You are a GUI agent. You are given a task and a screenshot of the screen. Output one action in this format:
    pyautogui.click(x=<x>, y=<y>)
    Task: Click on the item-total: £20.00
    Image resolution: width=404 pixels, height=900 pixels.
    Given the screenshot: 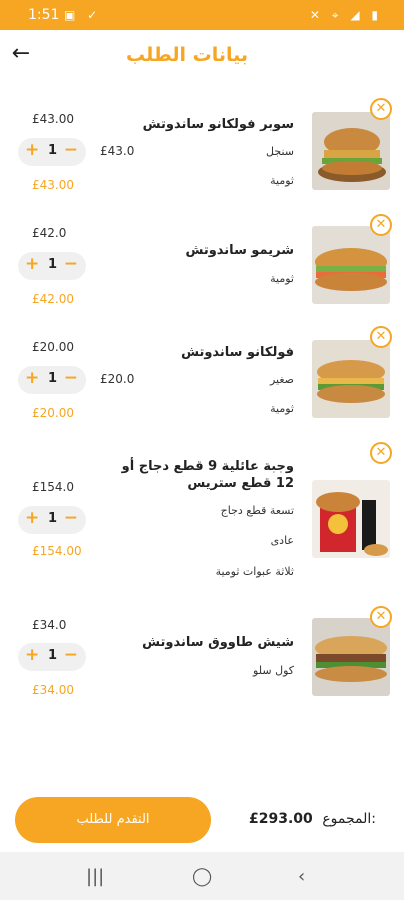 What is the action you would take?
    pyautogui.click(x=53, y=413)
    